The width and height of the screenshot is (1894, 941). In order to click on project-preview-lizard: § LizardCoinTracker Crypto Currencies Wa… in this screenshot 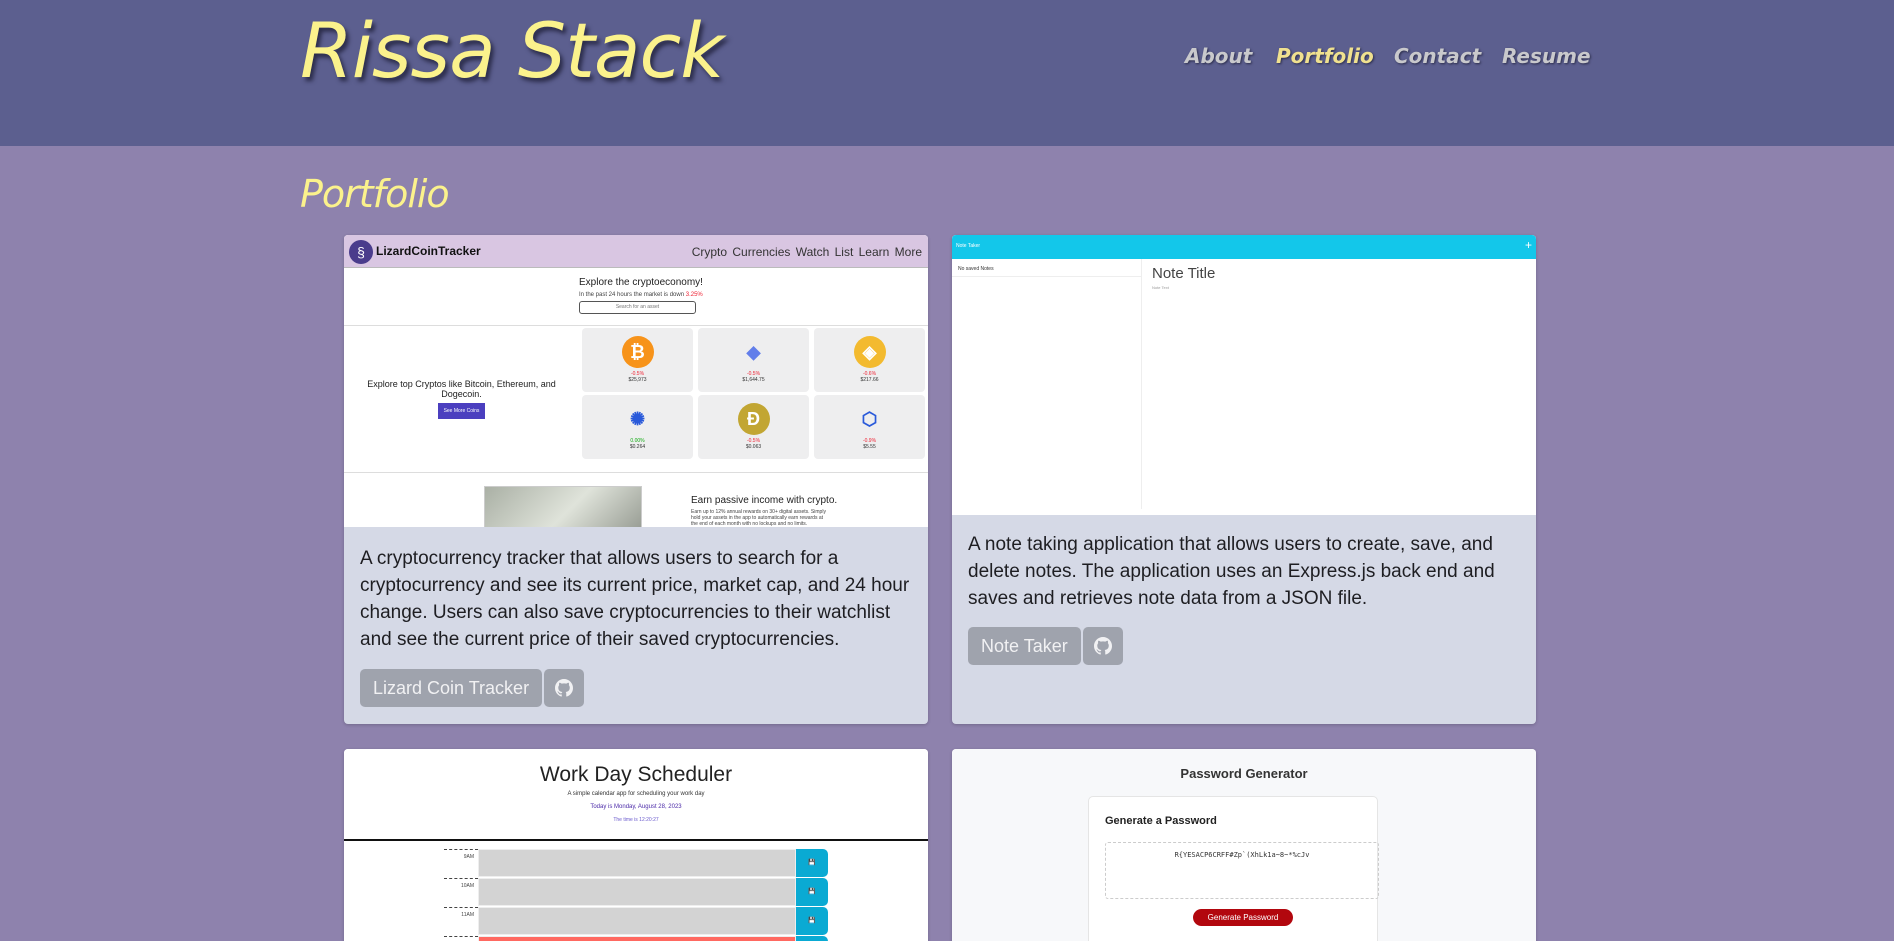, I will do `click(636, 381)`.